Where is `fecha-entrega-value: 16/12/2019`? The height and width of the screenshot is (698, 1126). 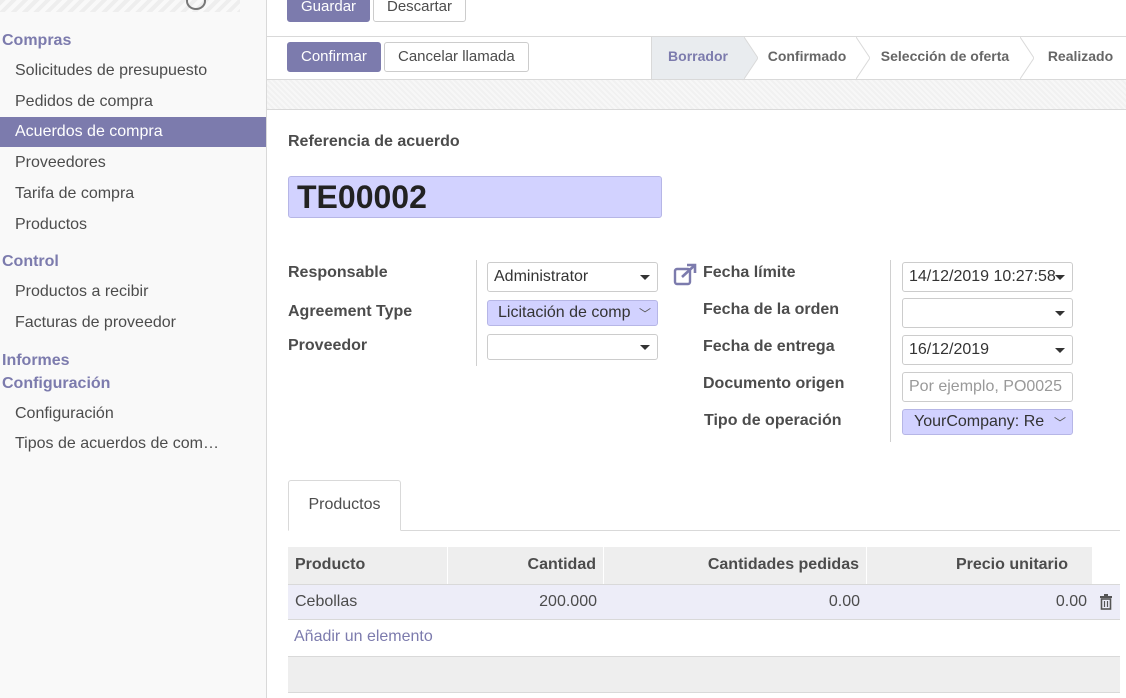
fecha-entrega-value: 16/12/2019 is located at coordinates (949, 349).